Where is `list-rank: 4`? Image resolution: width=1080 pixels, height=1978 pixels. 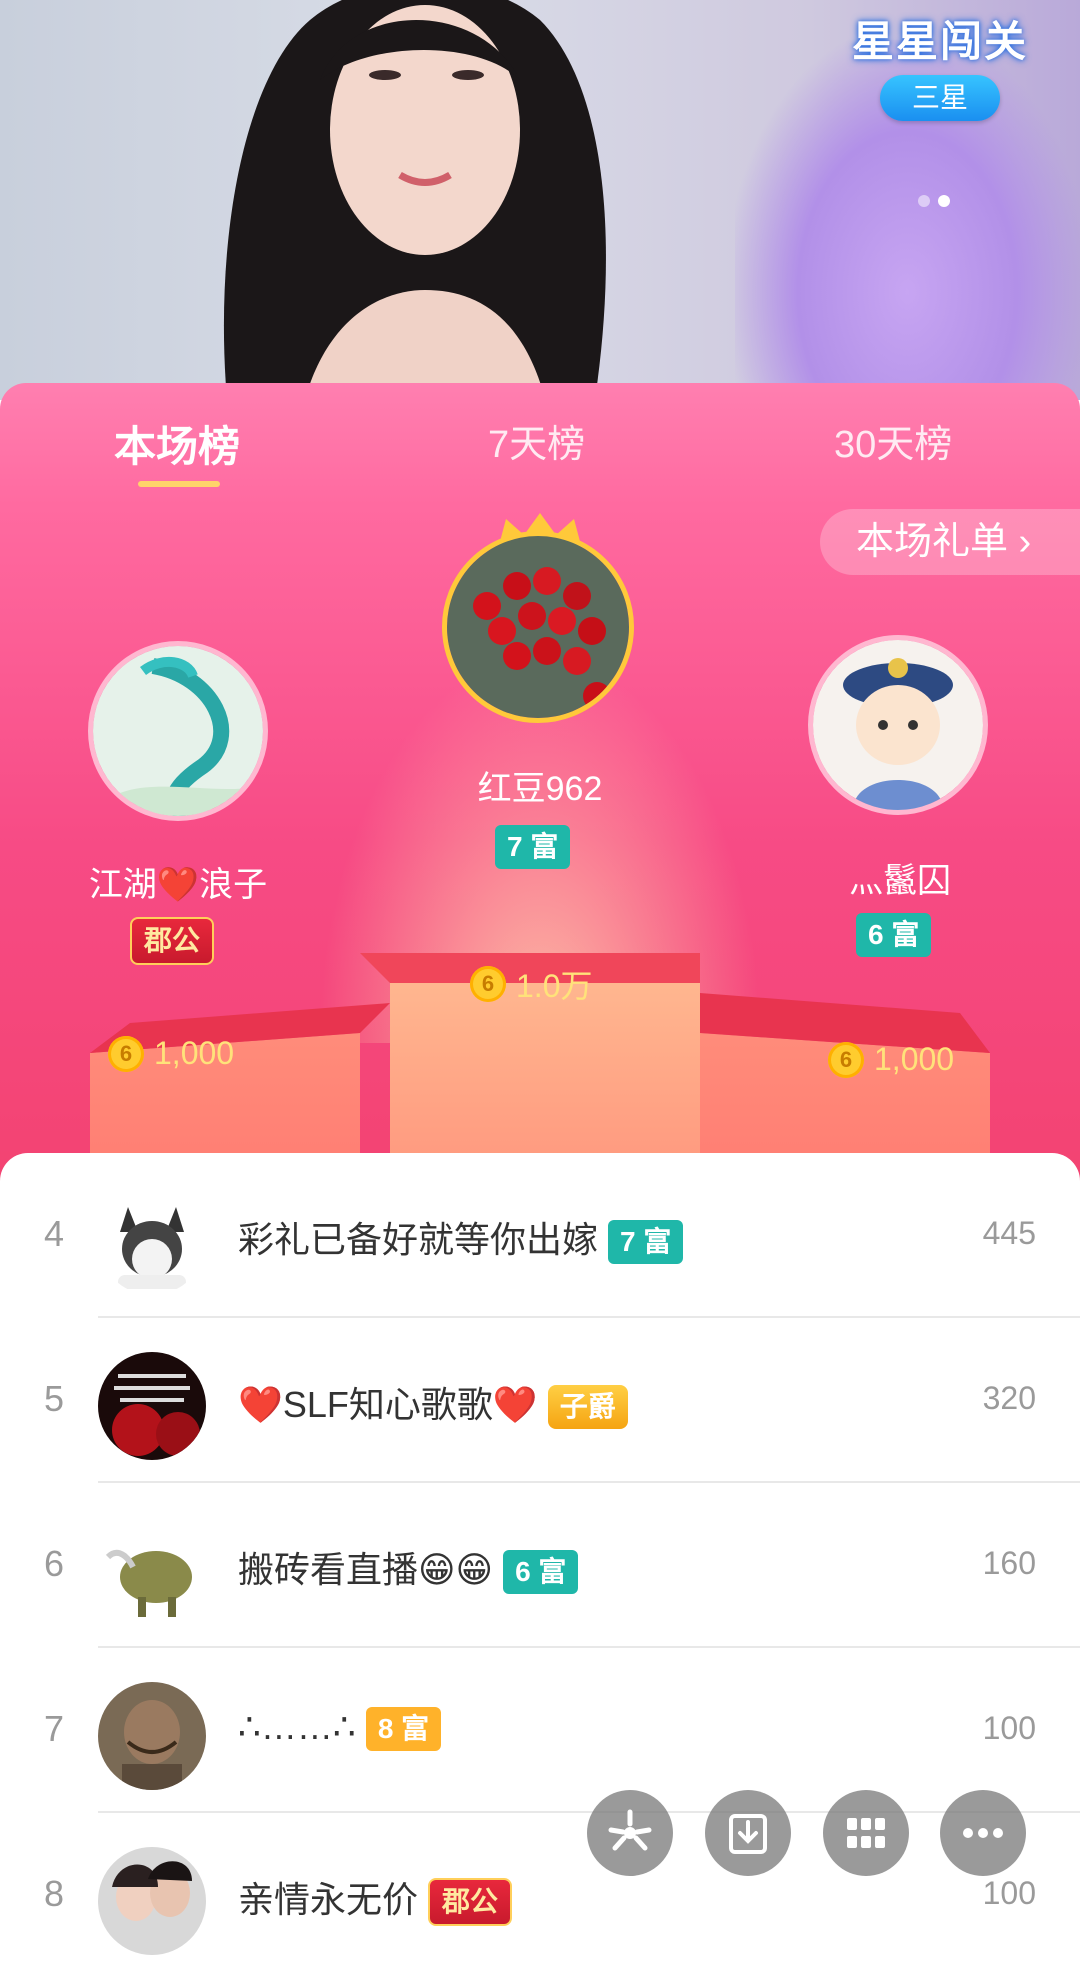
list-rank: 4 is located at coordinates (54, 1233).